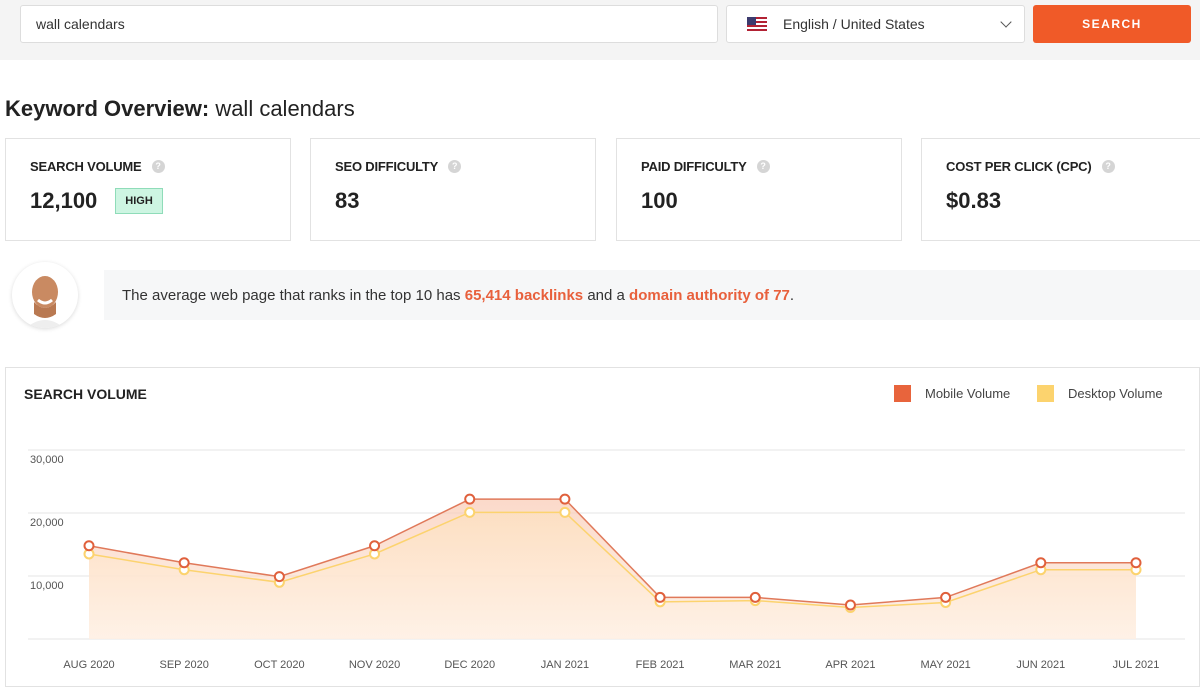 The width and height of the screenshot is (1200, 687). What do you see at coordinates (755, 665) in the screenshot?
I see `x-tick-label: MAR 2021` at bounding box center [755, 665].